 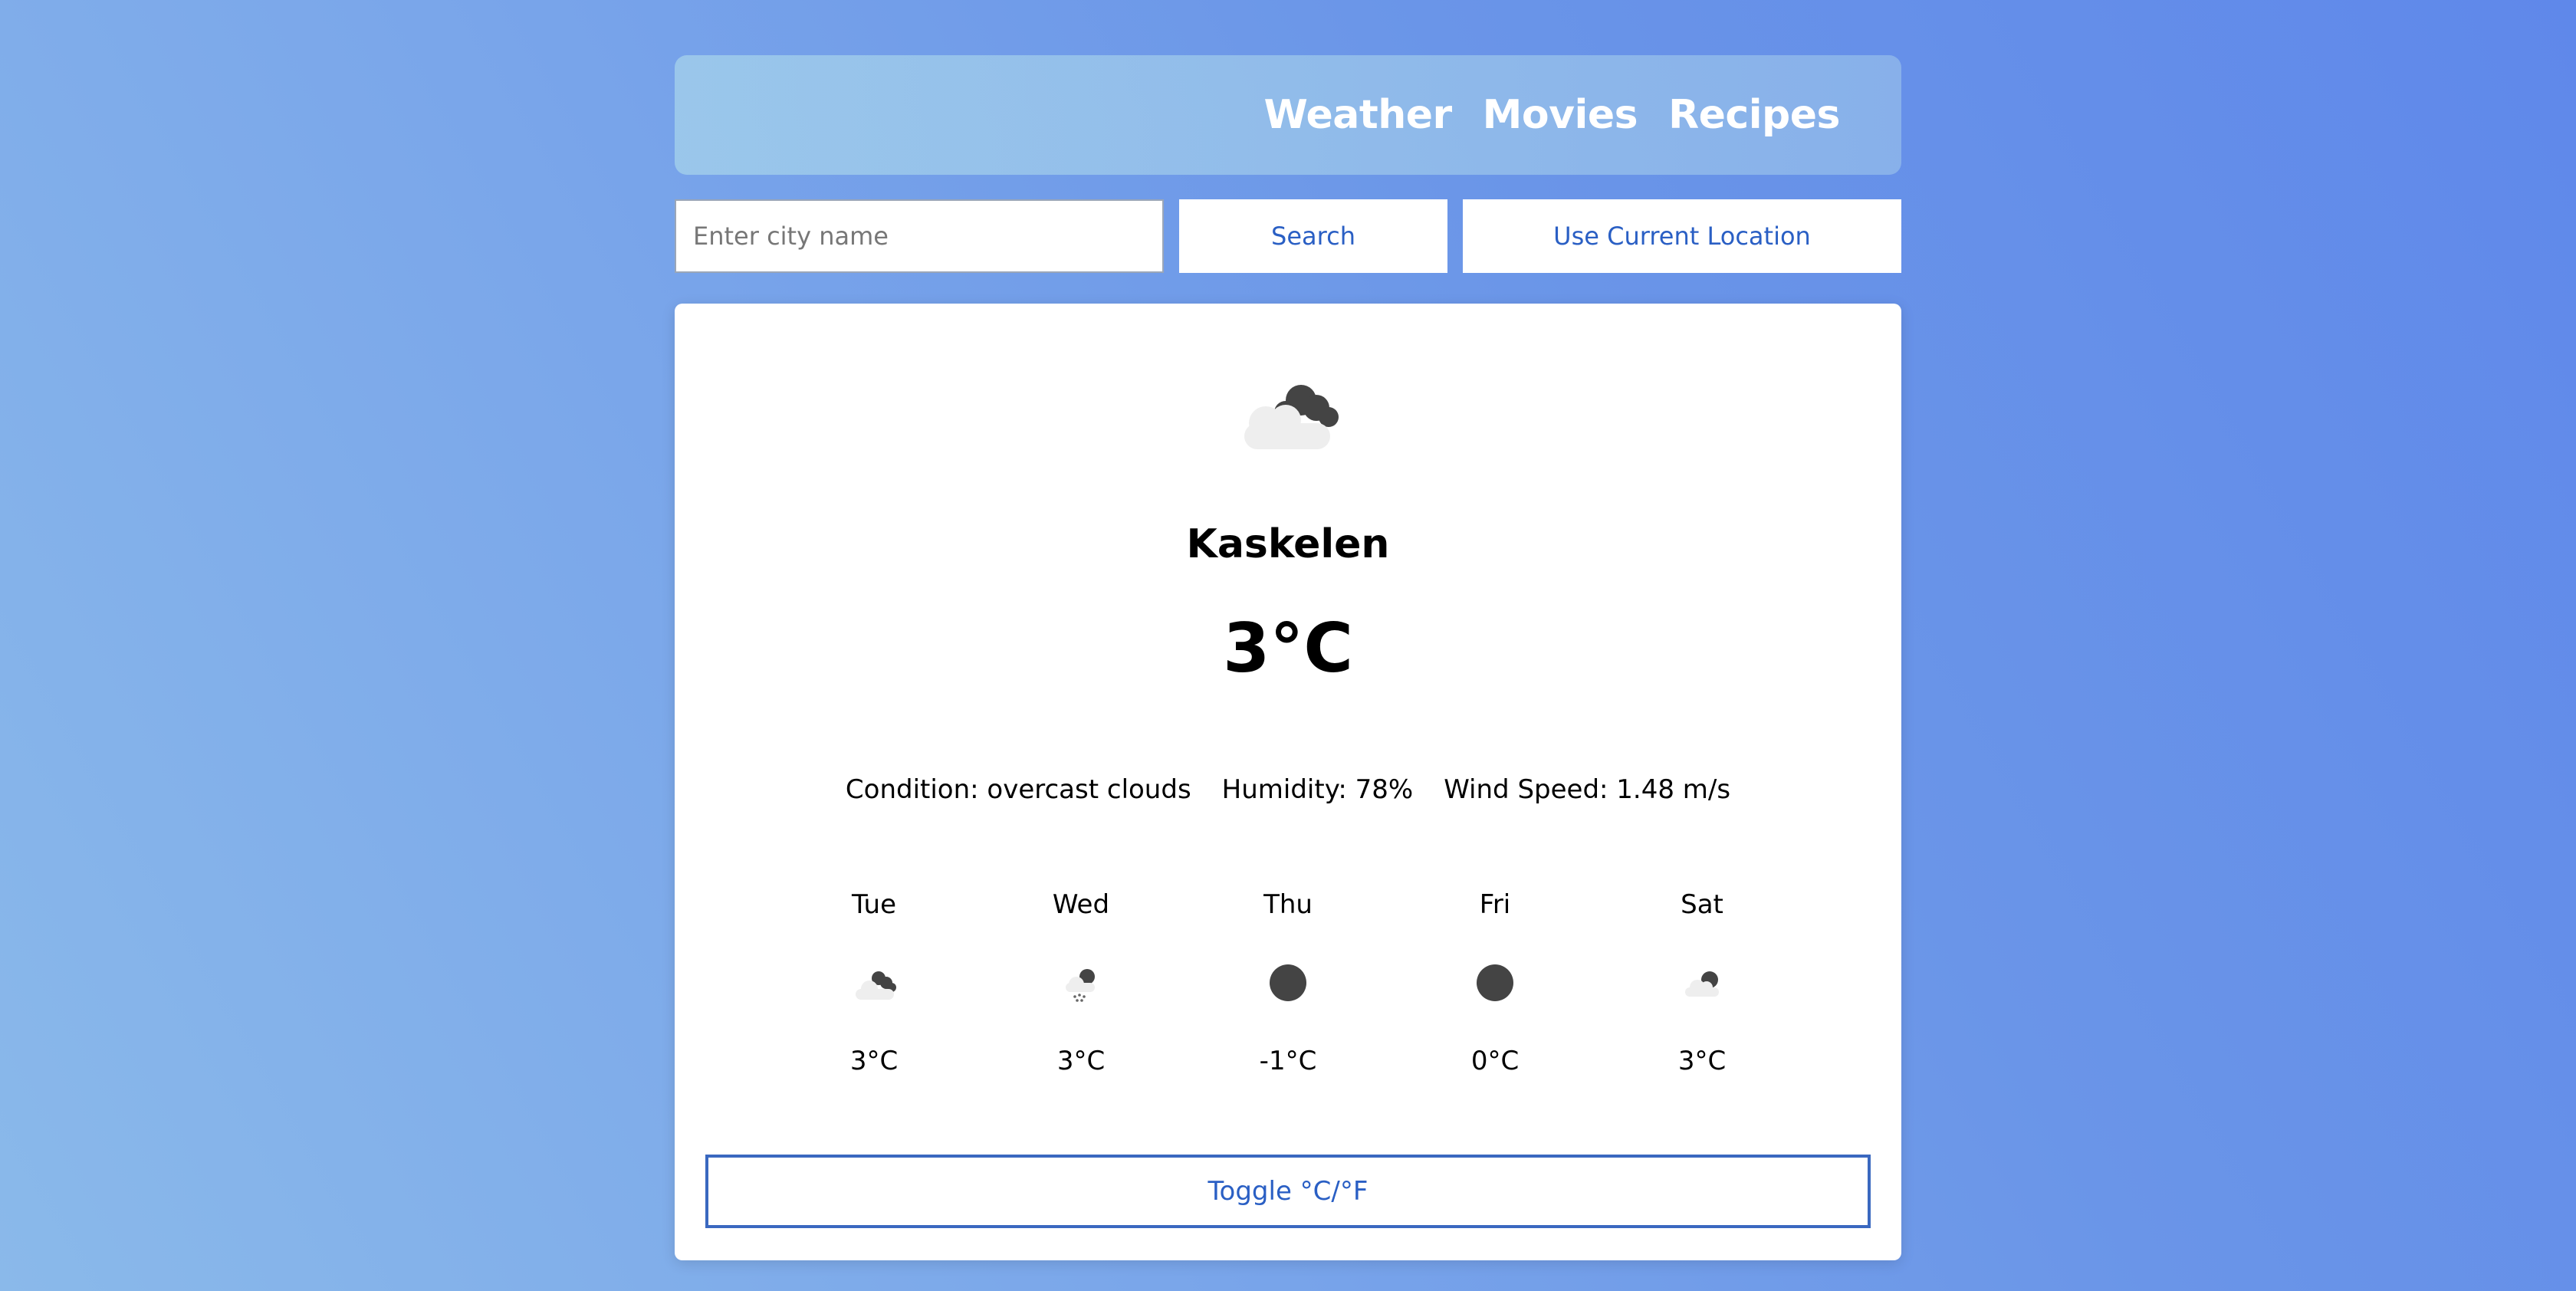 I want to click on forecast-day-name: Thu, so click(x=1288, y=905).